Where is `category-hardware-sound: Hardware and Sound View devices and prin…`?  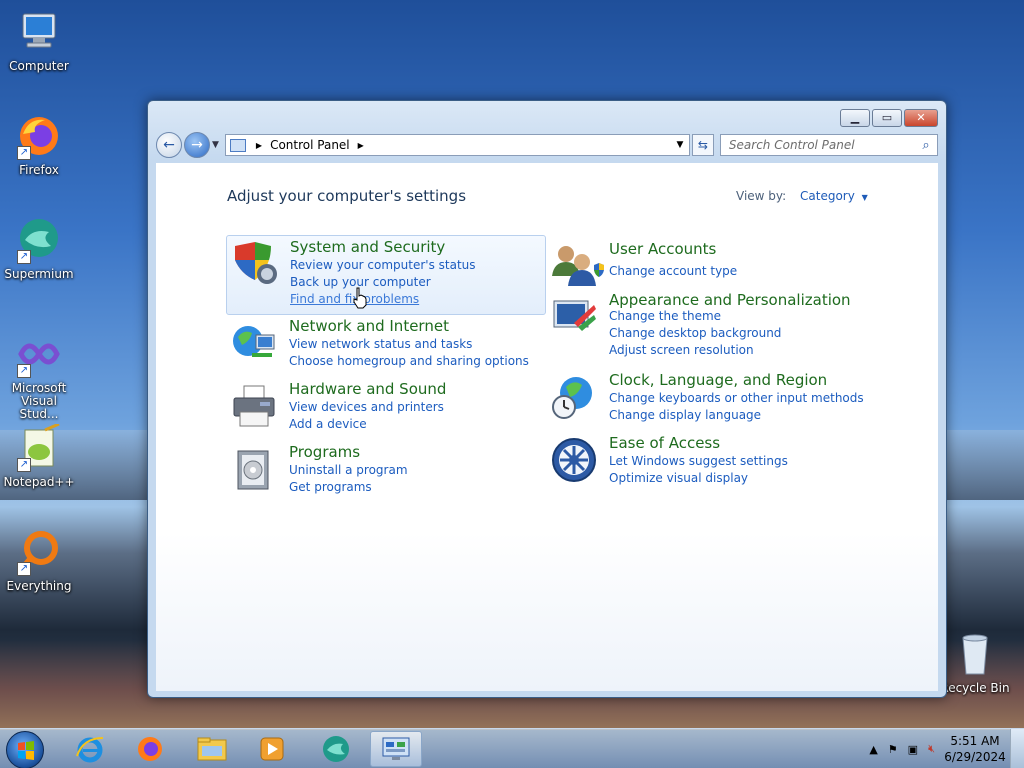 category-hardware-sound: Hardware and Sound View devices and prin… is located at coordinates (386, 406).